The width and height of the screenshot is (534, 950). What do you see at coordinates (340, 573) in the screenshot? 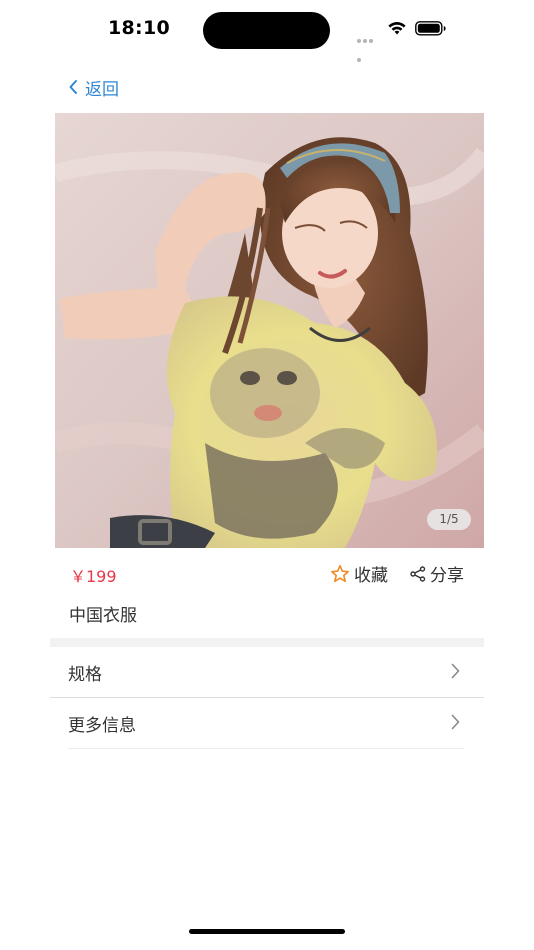
I see `star-icon` at bounding box center [340, 573].